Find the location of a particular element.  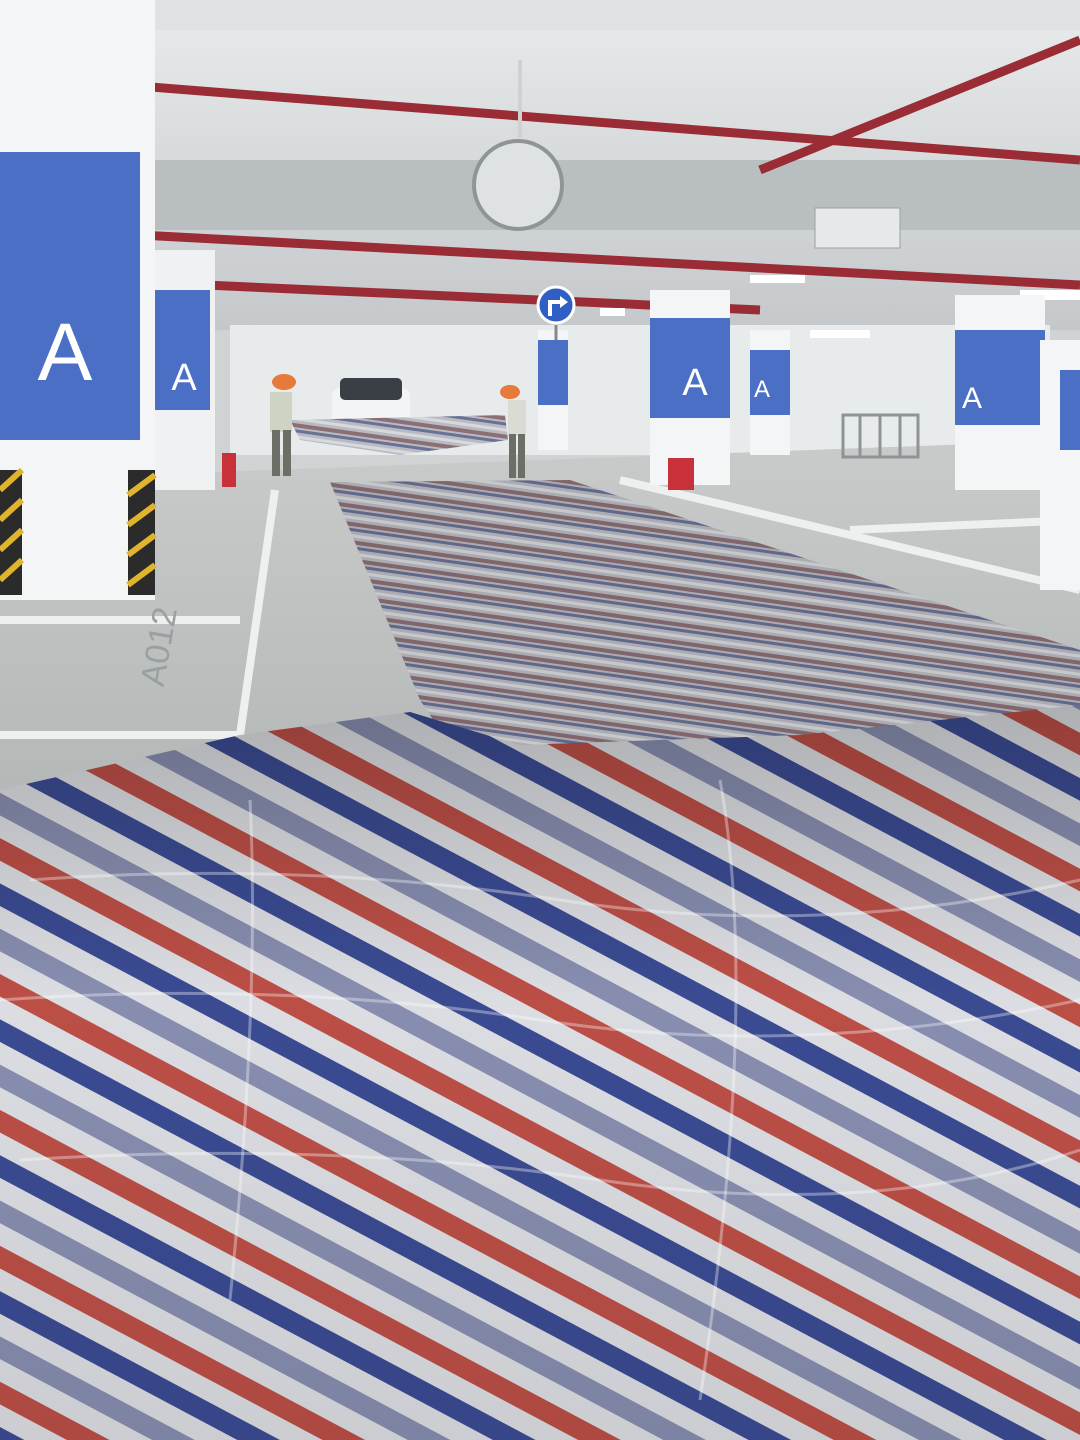

pillar-far-right: A is located at coordinates (1000, 392).